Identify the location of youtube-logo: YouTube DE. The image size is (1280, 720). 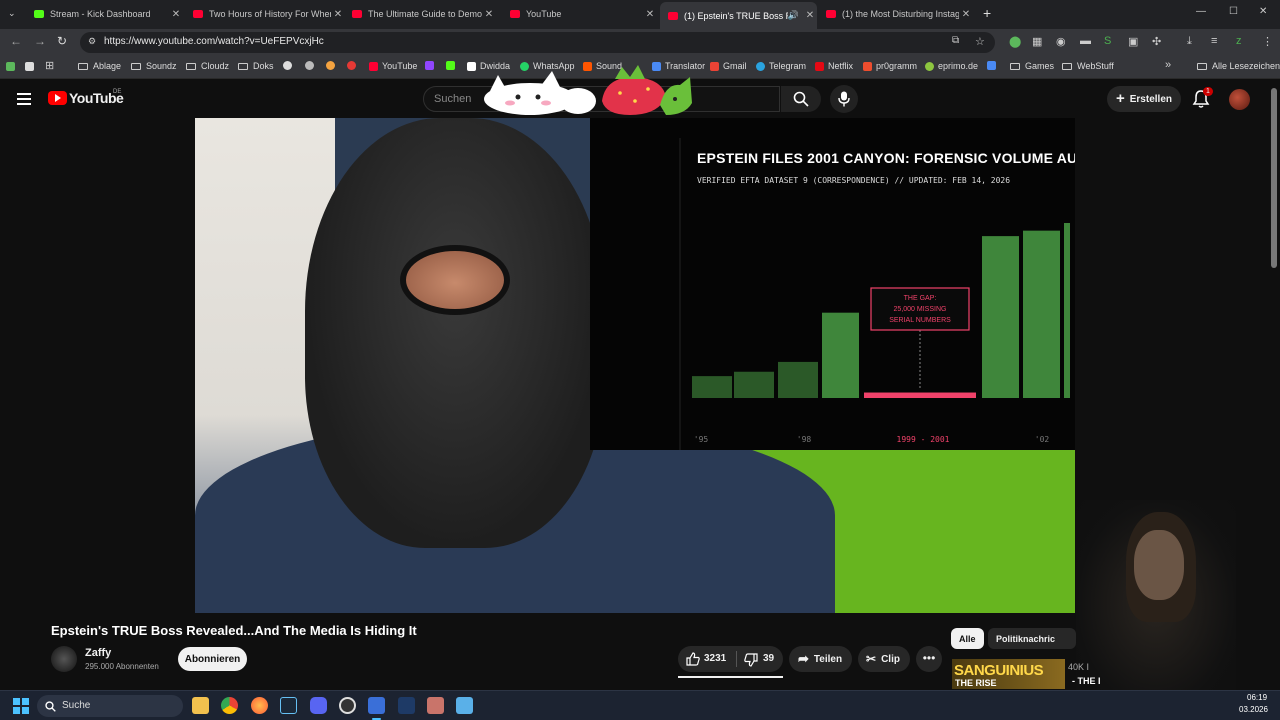
(86, 97).